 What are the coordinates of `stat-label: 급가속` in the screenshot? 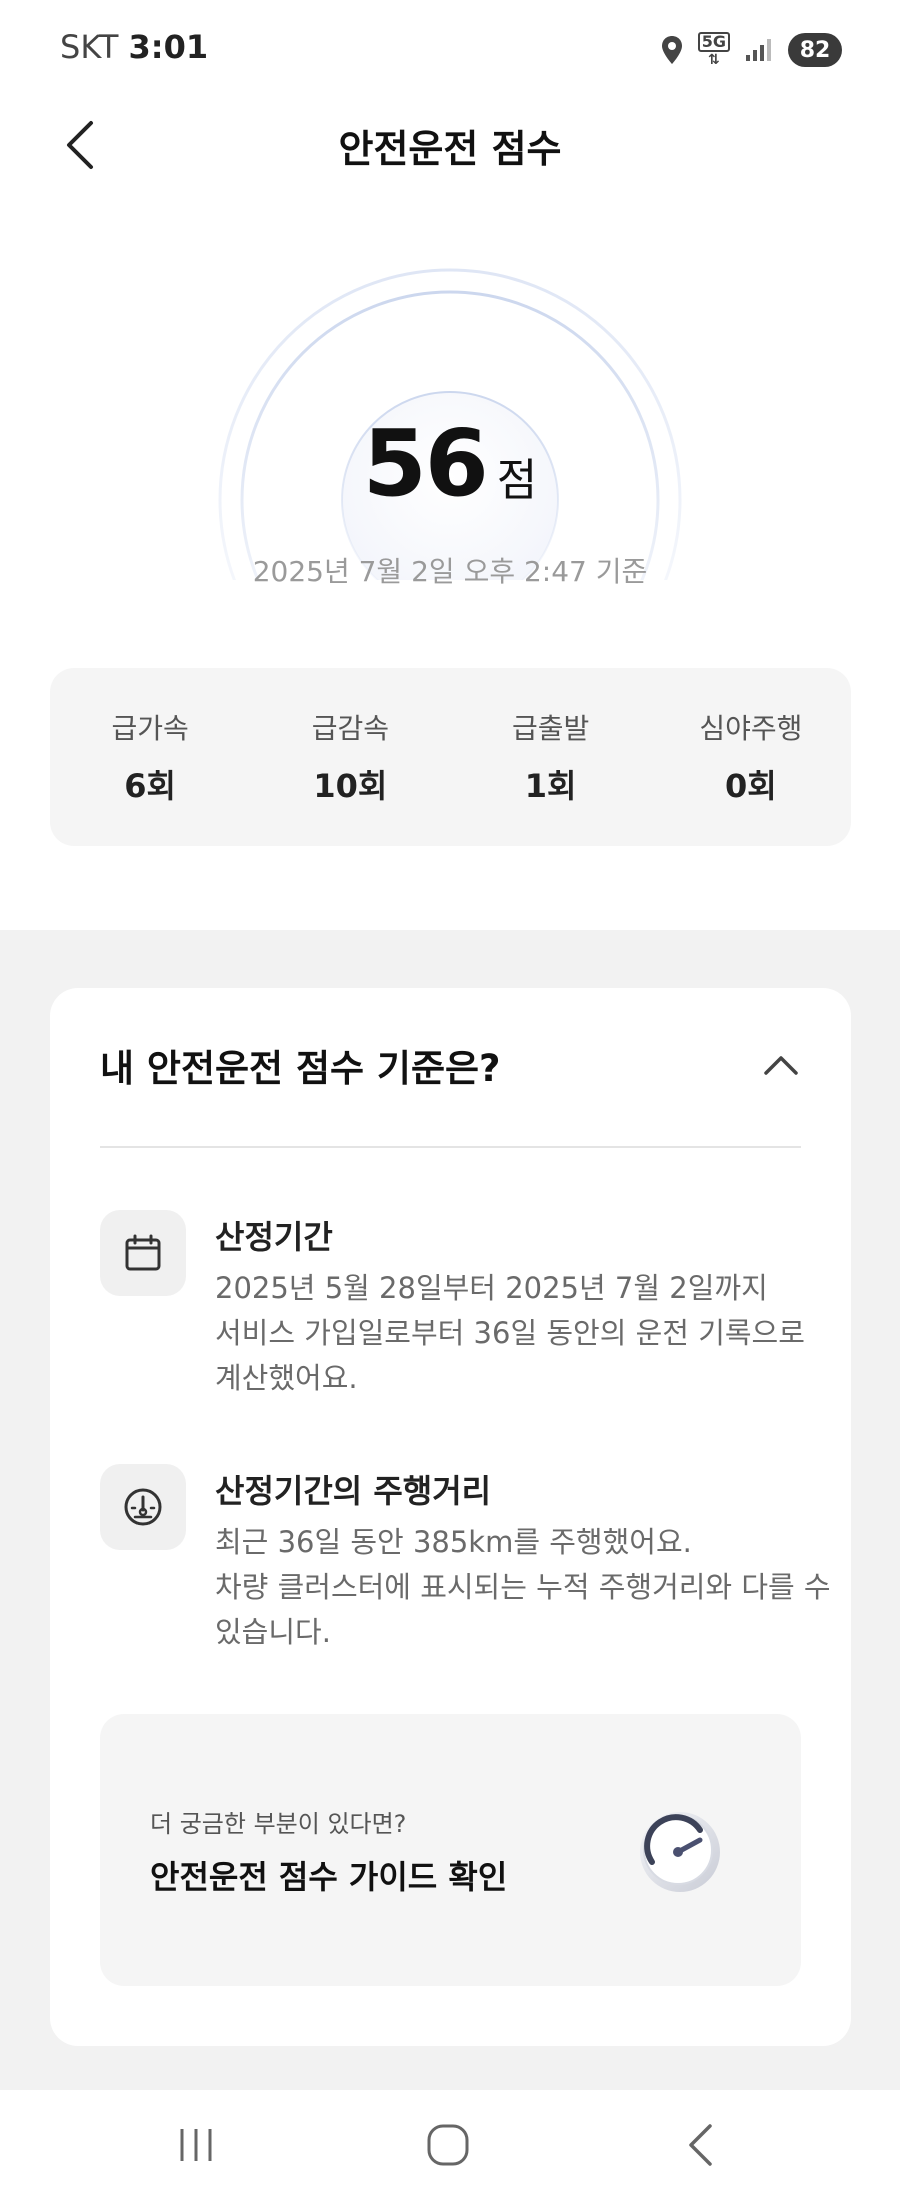 It's located at (150, 728).